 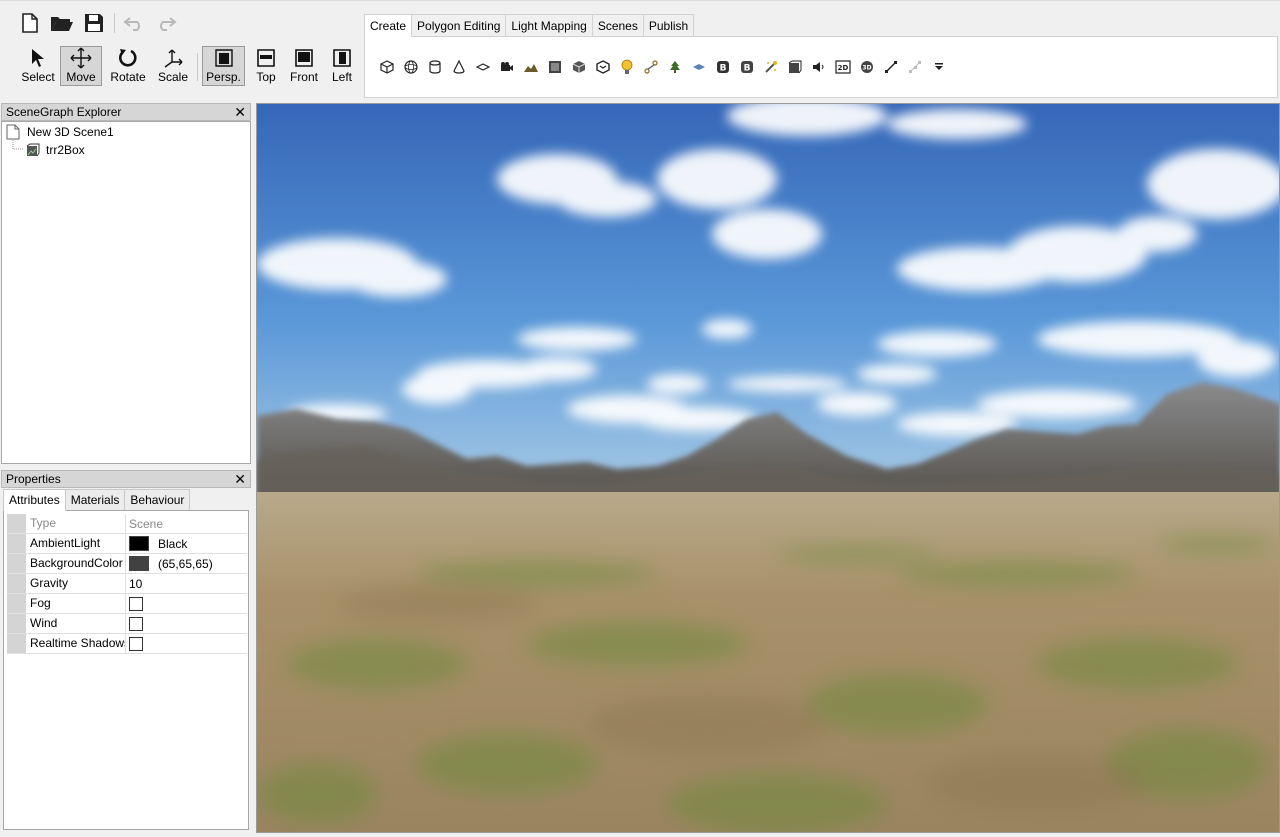 I want to click on ambient-light-text: Black, so click(x=173, y=543).